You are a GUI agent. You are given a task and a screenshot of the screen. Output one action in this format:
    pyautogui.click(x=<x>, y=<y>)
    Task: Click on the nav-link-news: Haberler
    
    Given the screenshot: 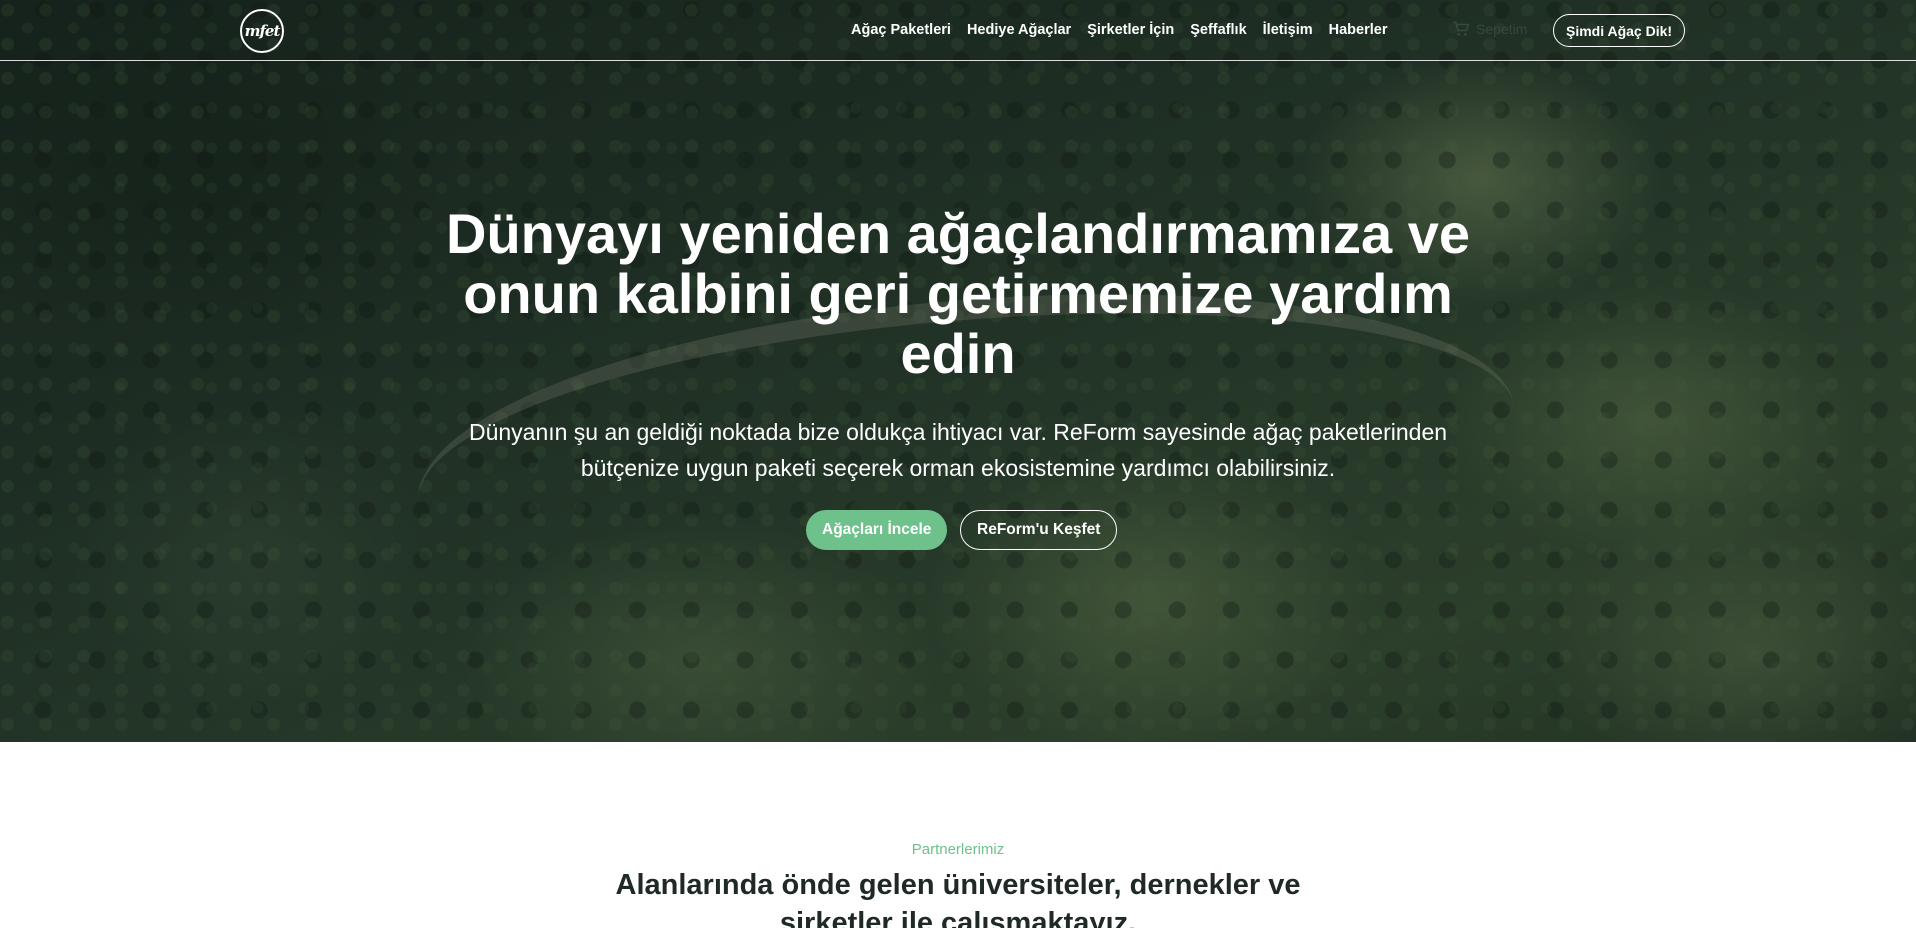 What is the action you would take?
    pyautogui.click(x=1358, y=30)
    